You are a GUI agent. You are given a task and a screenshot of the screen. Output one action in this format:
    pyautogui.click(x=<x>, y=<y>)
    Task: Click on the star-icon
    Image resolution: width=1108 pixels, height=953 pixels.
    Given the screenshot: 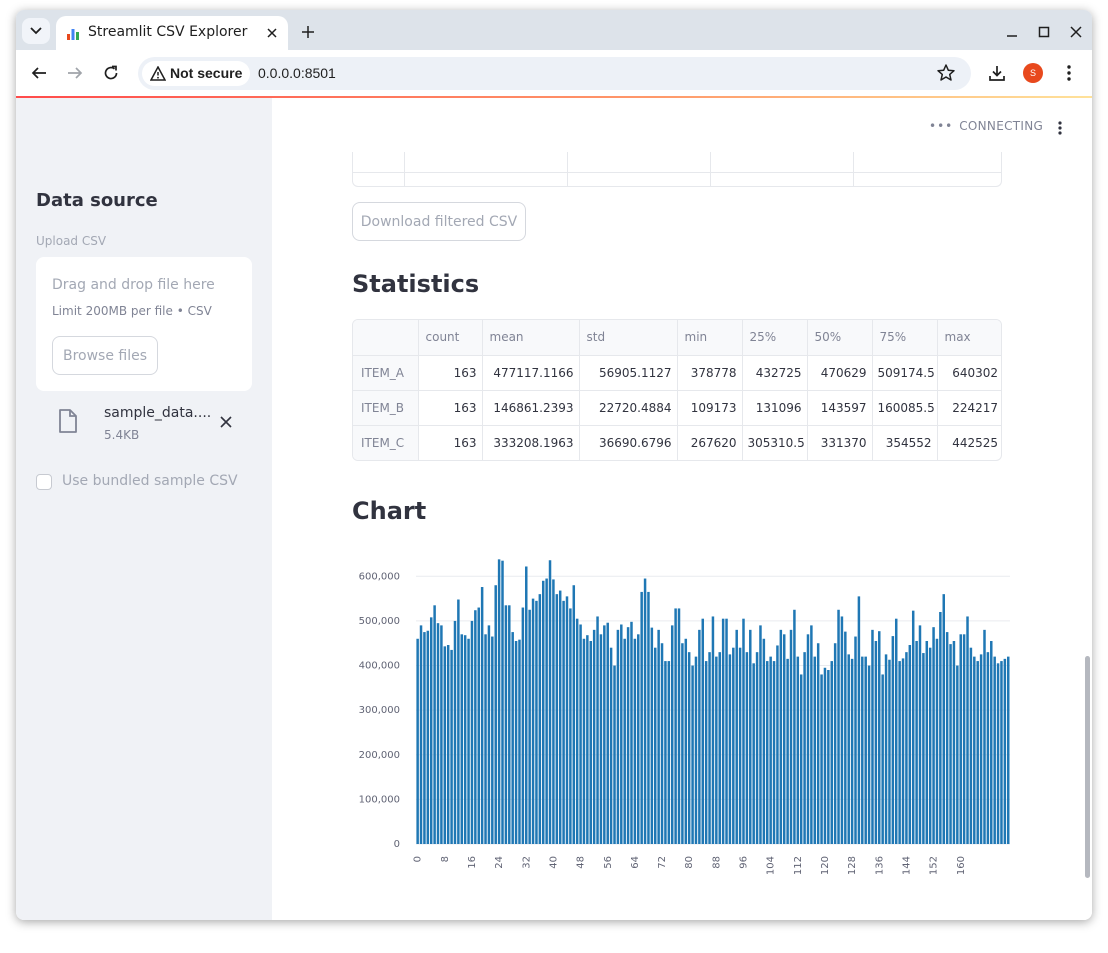 What is the action you would take?
    pyautogui.click(x=946, y=73)
    